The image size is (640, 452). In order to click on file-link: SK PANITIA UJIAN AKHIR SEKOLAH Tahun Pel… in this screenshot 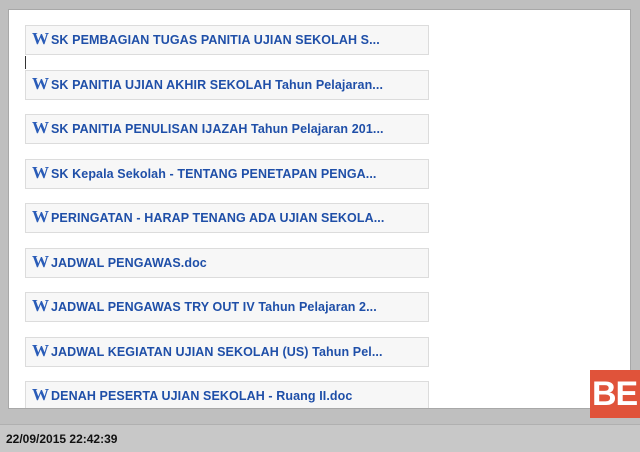, I will do `click(217, 85)`.